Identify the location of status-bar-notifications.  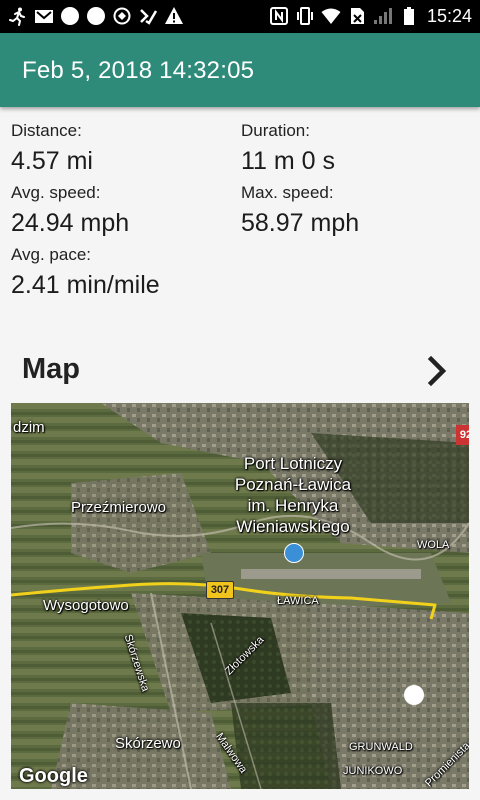
(96, 16).